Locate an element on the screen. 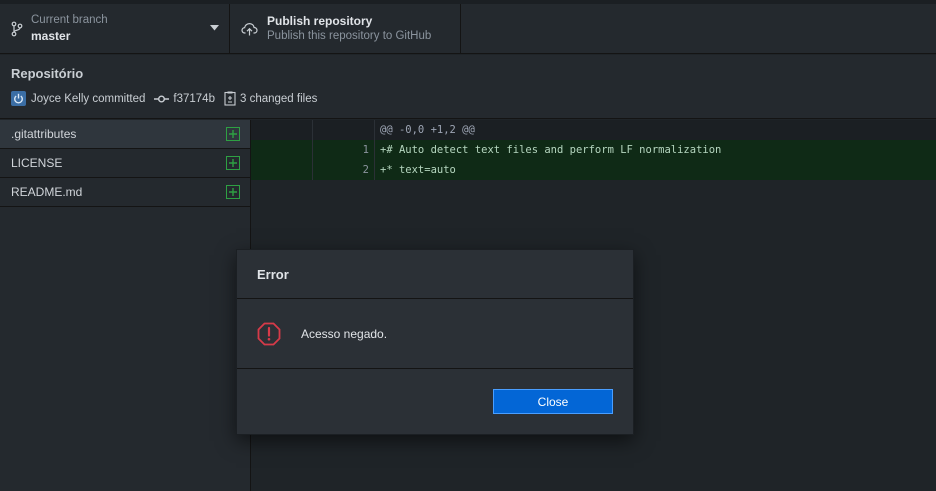 The image size is (936, 491). hunk-header-text: @@ -0,0 +1,2 @@ is located at coordinates (427, 130).